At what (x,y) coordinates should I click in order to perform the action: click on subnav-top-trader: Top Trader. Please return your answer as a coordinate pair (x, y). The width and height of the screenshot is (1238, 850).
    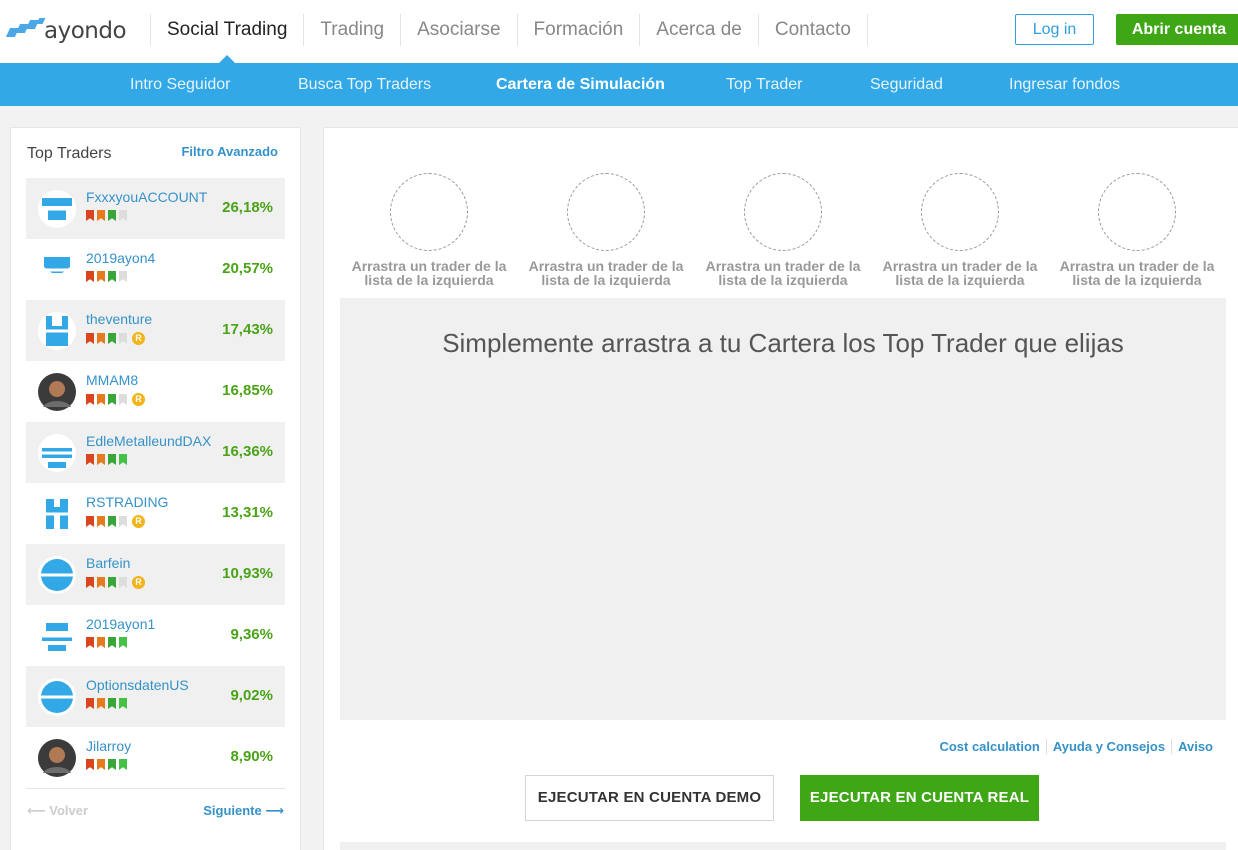
    Looking at the image, I should click on (764, 84).